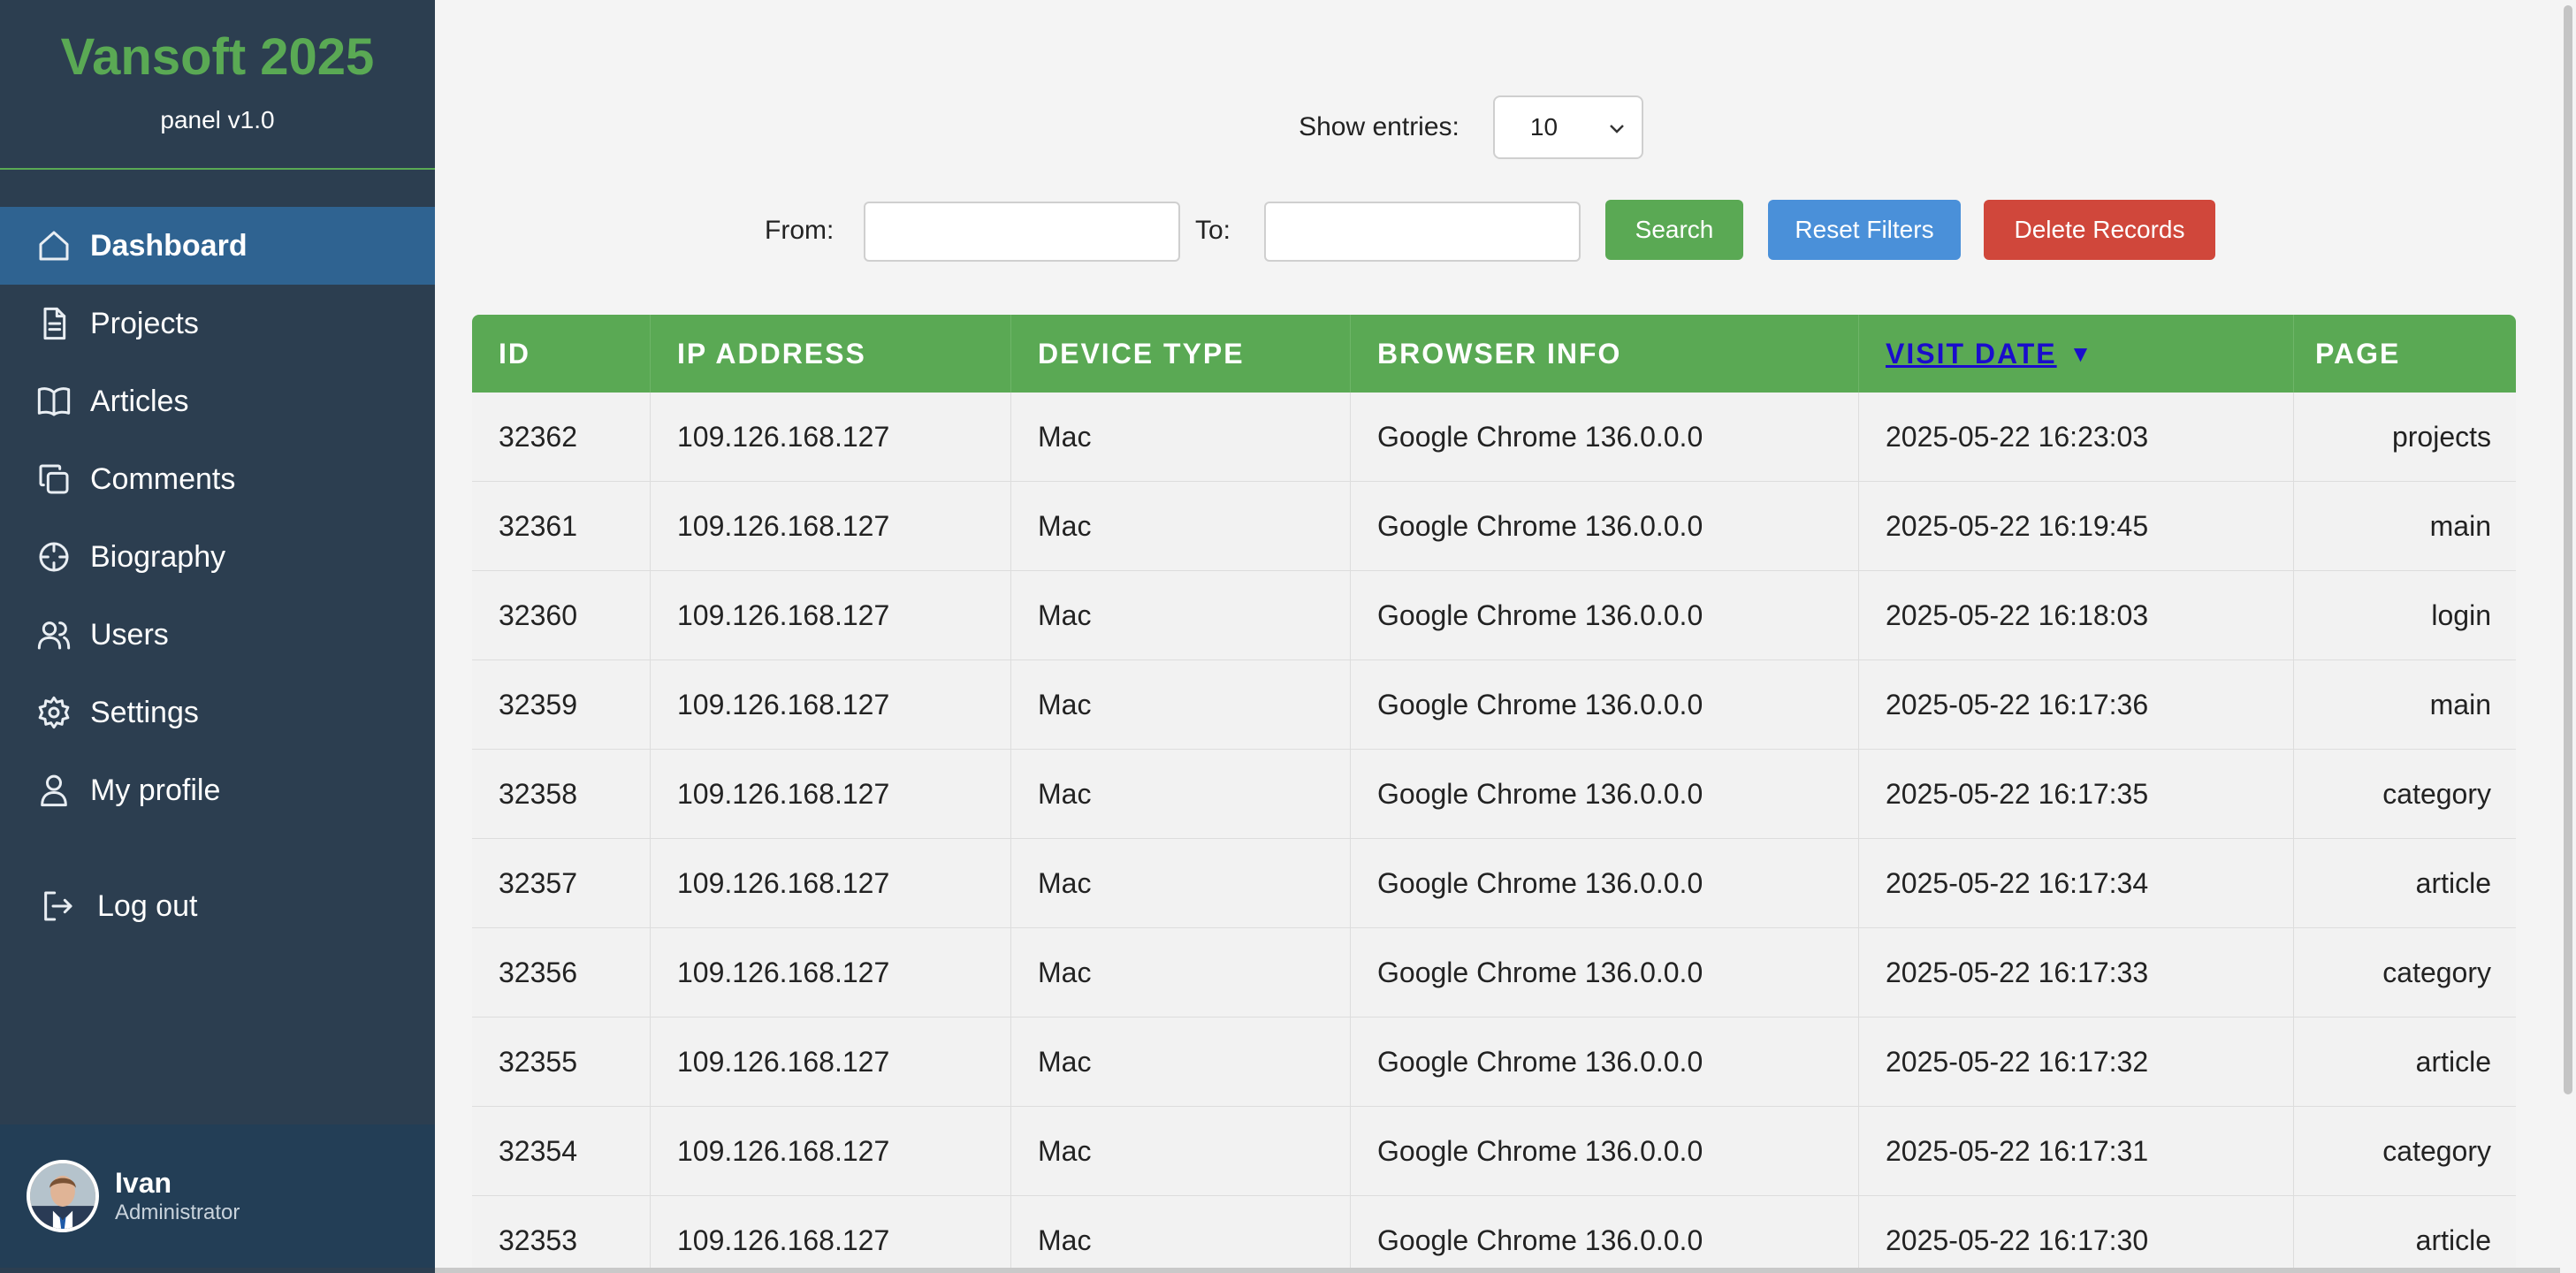 The width and height of the screenshot is (2576, 1273). What do you see at coordinates (158, 556) in the screenshot?
I see `sidebar-item-label: Biography` at bounding box center [158, 556].